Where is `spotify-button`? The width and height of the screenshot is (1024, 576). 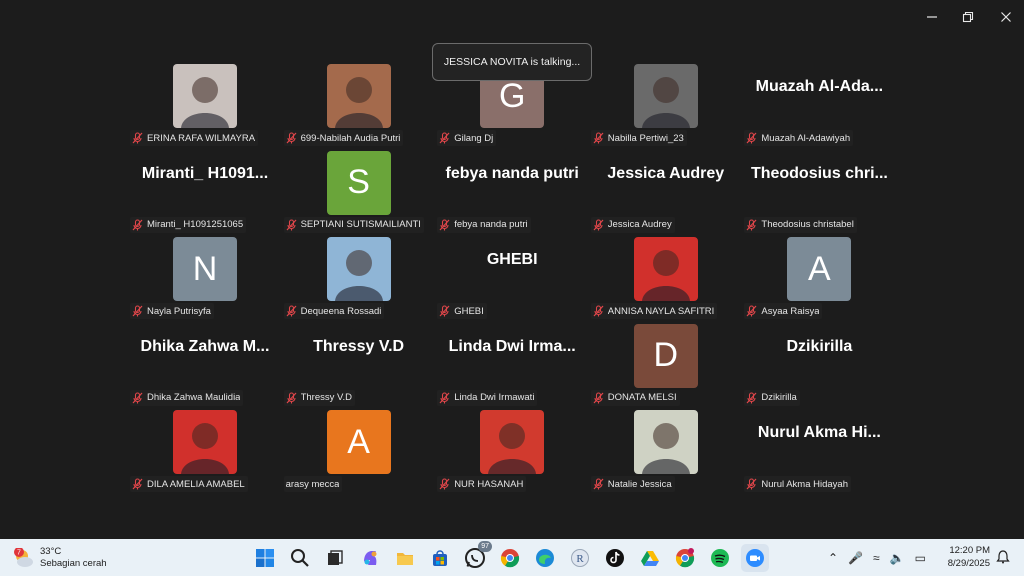
spotify-button is located at coordinates (720, 558).